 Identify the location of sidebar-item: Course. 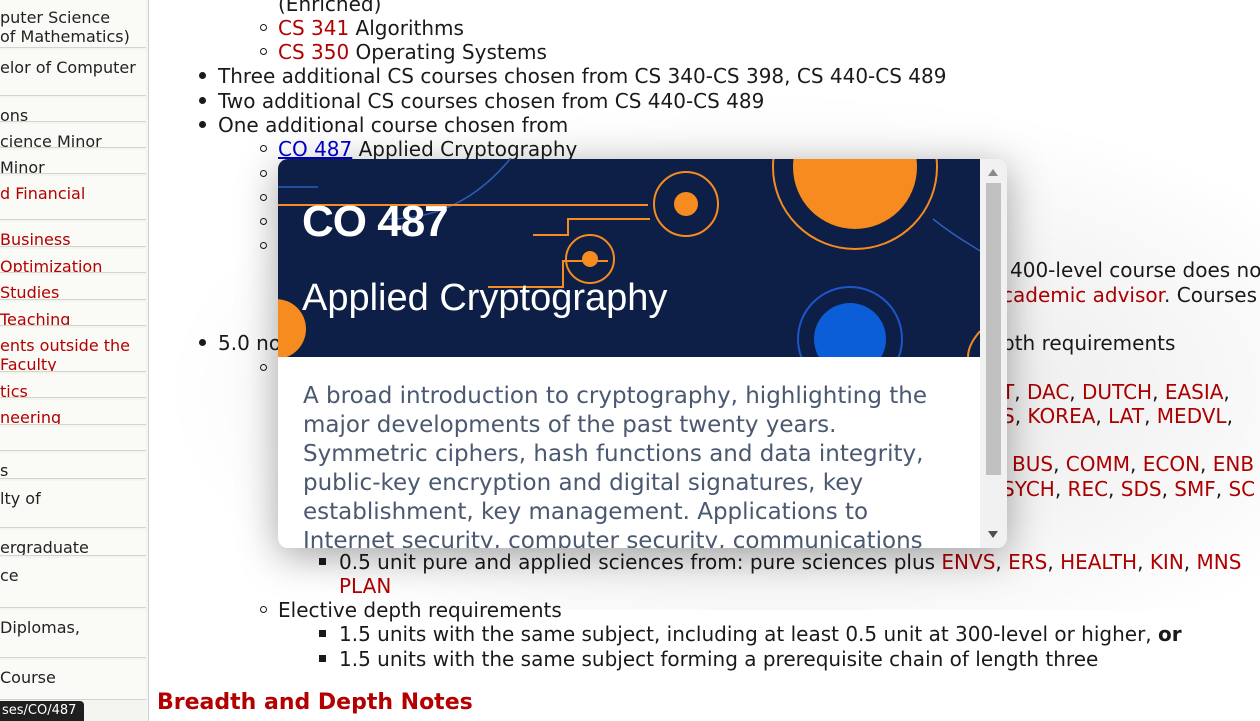
(73, 680).